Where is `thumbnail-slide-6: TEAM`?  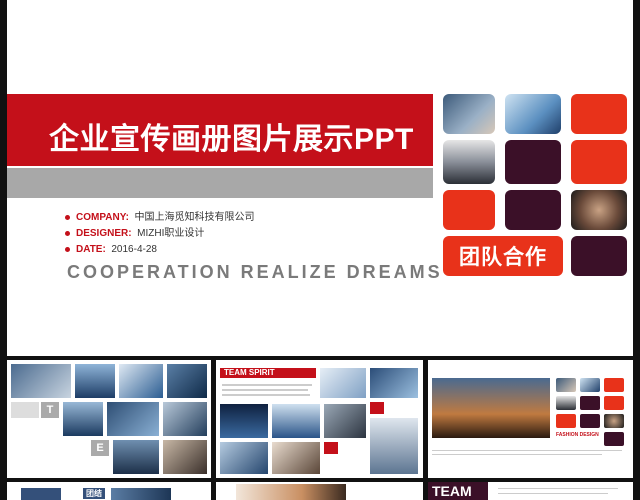 thumbnail-slide-6: TEAM is located at coordinates (530, 491).